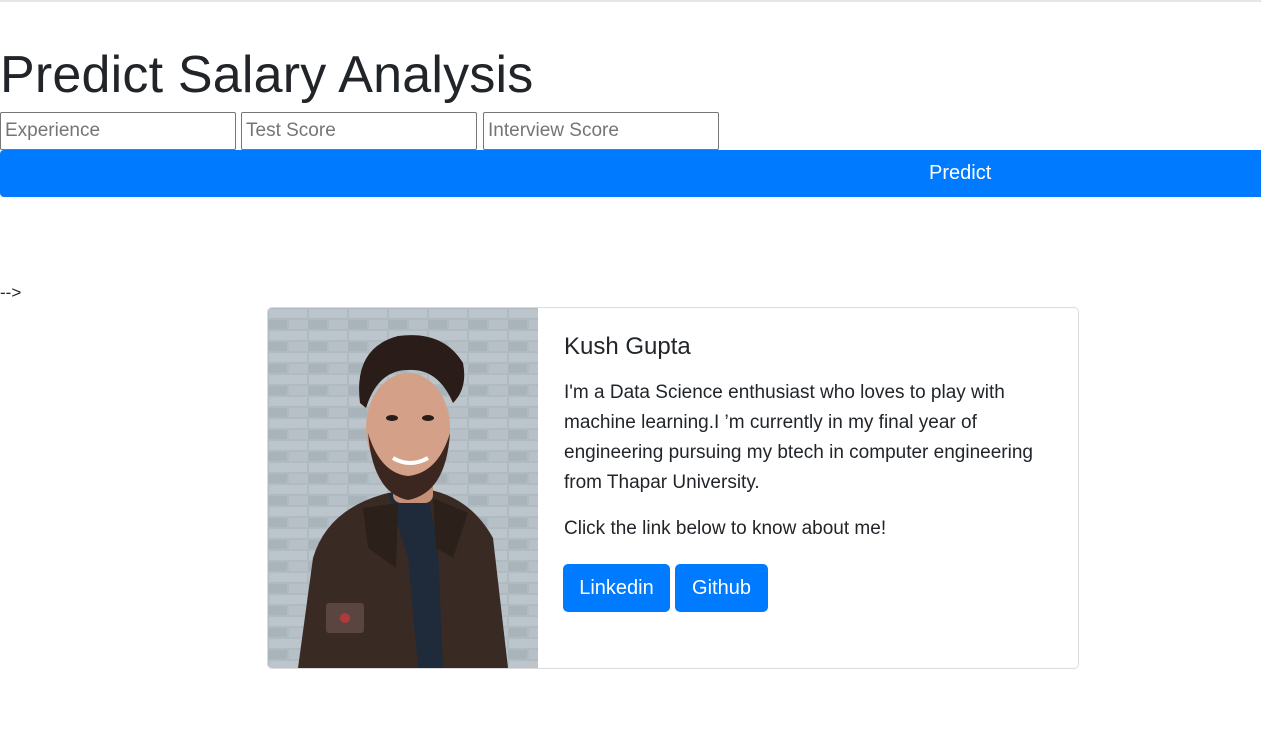 The height and width of the screenshot is (740, 1261). What do you see at coordinates (725, 528) in the screenshot?
I see `profile-cta: Click the link below to know about me!` at bounding box center [725, 528].